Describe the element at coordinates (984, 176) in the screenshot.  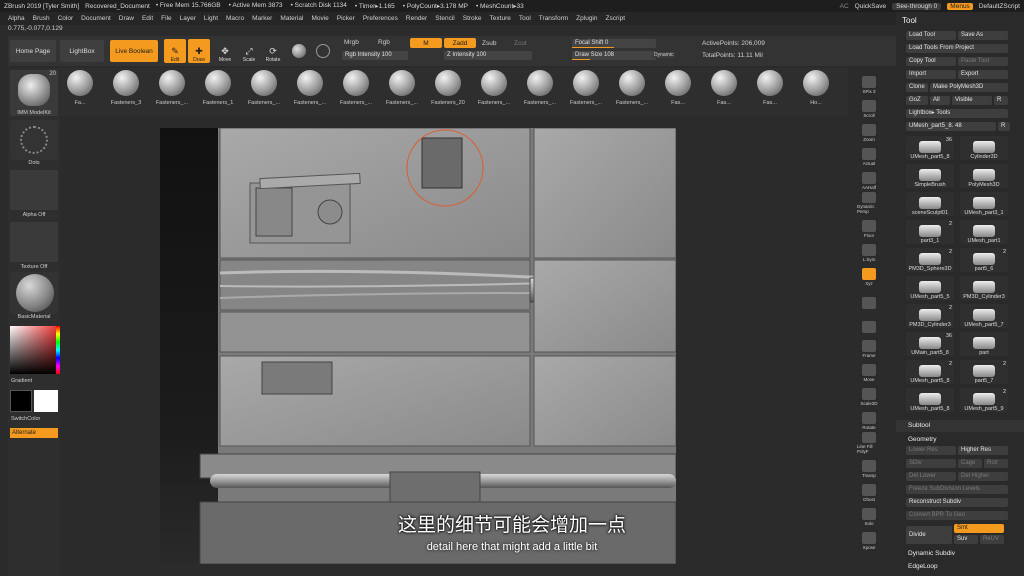
I see `tool-thumbnail: PolyMesh3D` at that location.